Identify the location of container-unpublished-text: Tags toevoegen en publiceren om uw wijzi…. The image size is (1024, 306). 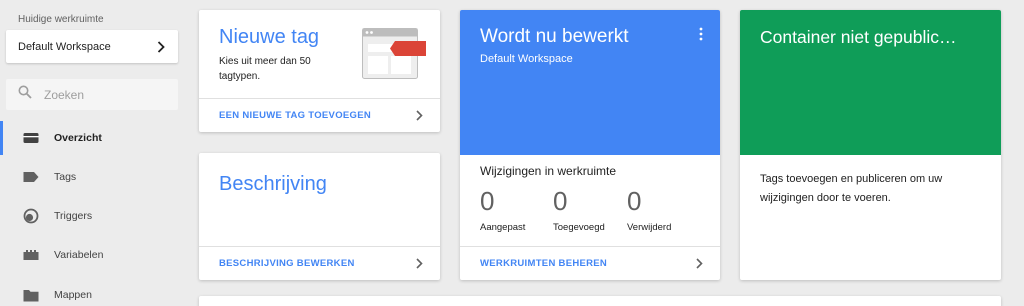
(851, 188).